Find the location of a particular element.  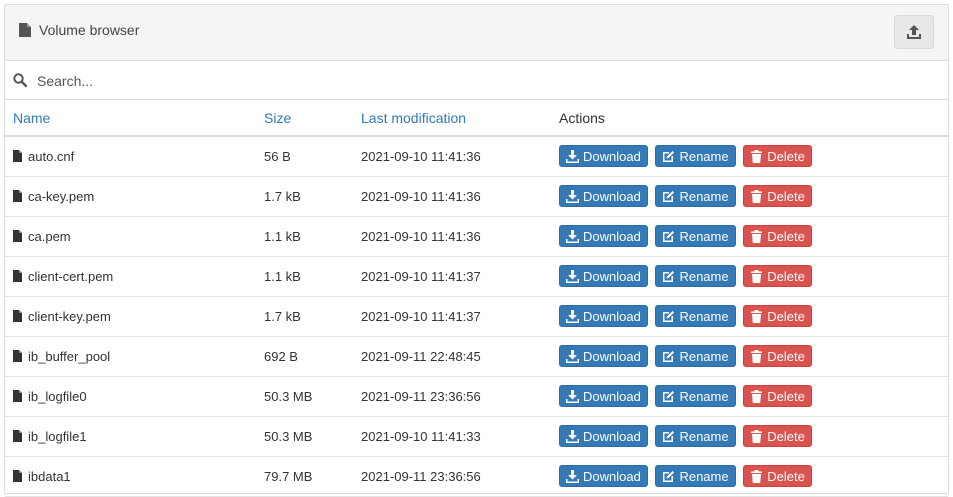

file-name: ibdata1 is located at coordinates (49, 476).